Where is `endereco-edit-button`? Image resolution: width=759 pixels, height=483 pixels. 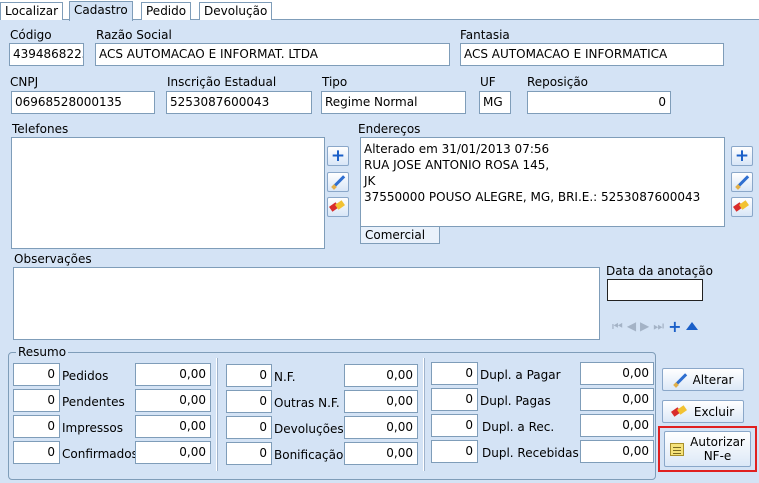 endereco-edit-button is located at coordinates (742, 182).